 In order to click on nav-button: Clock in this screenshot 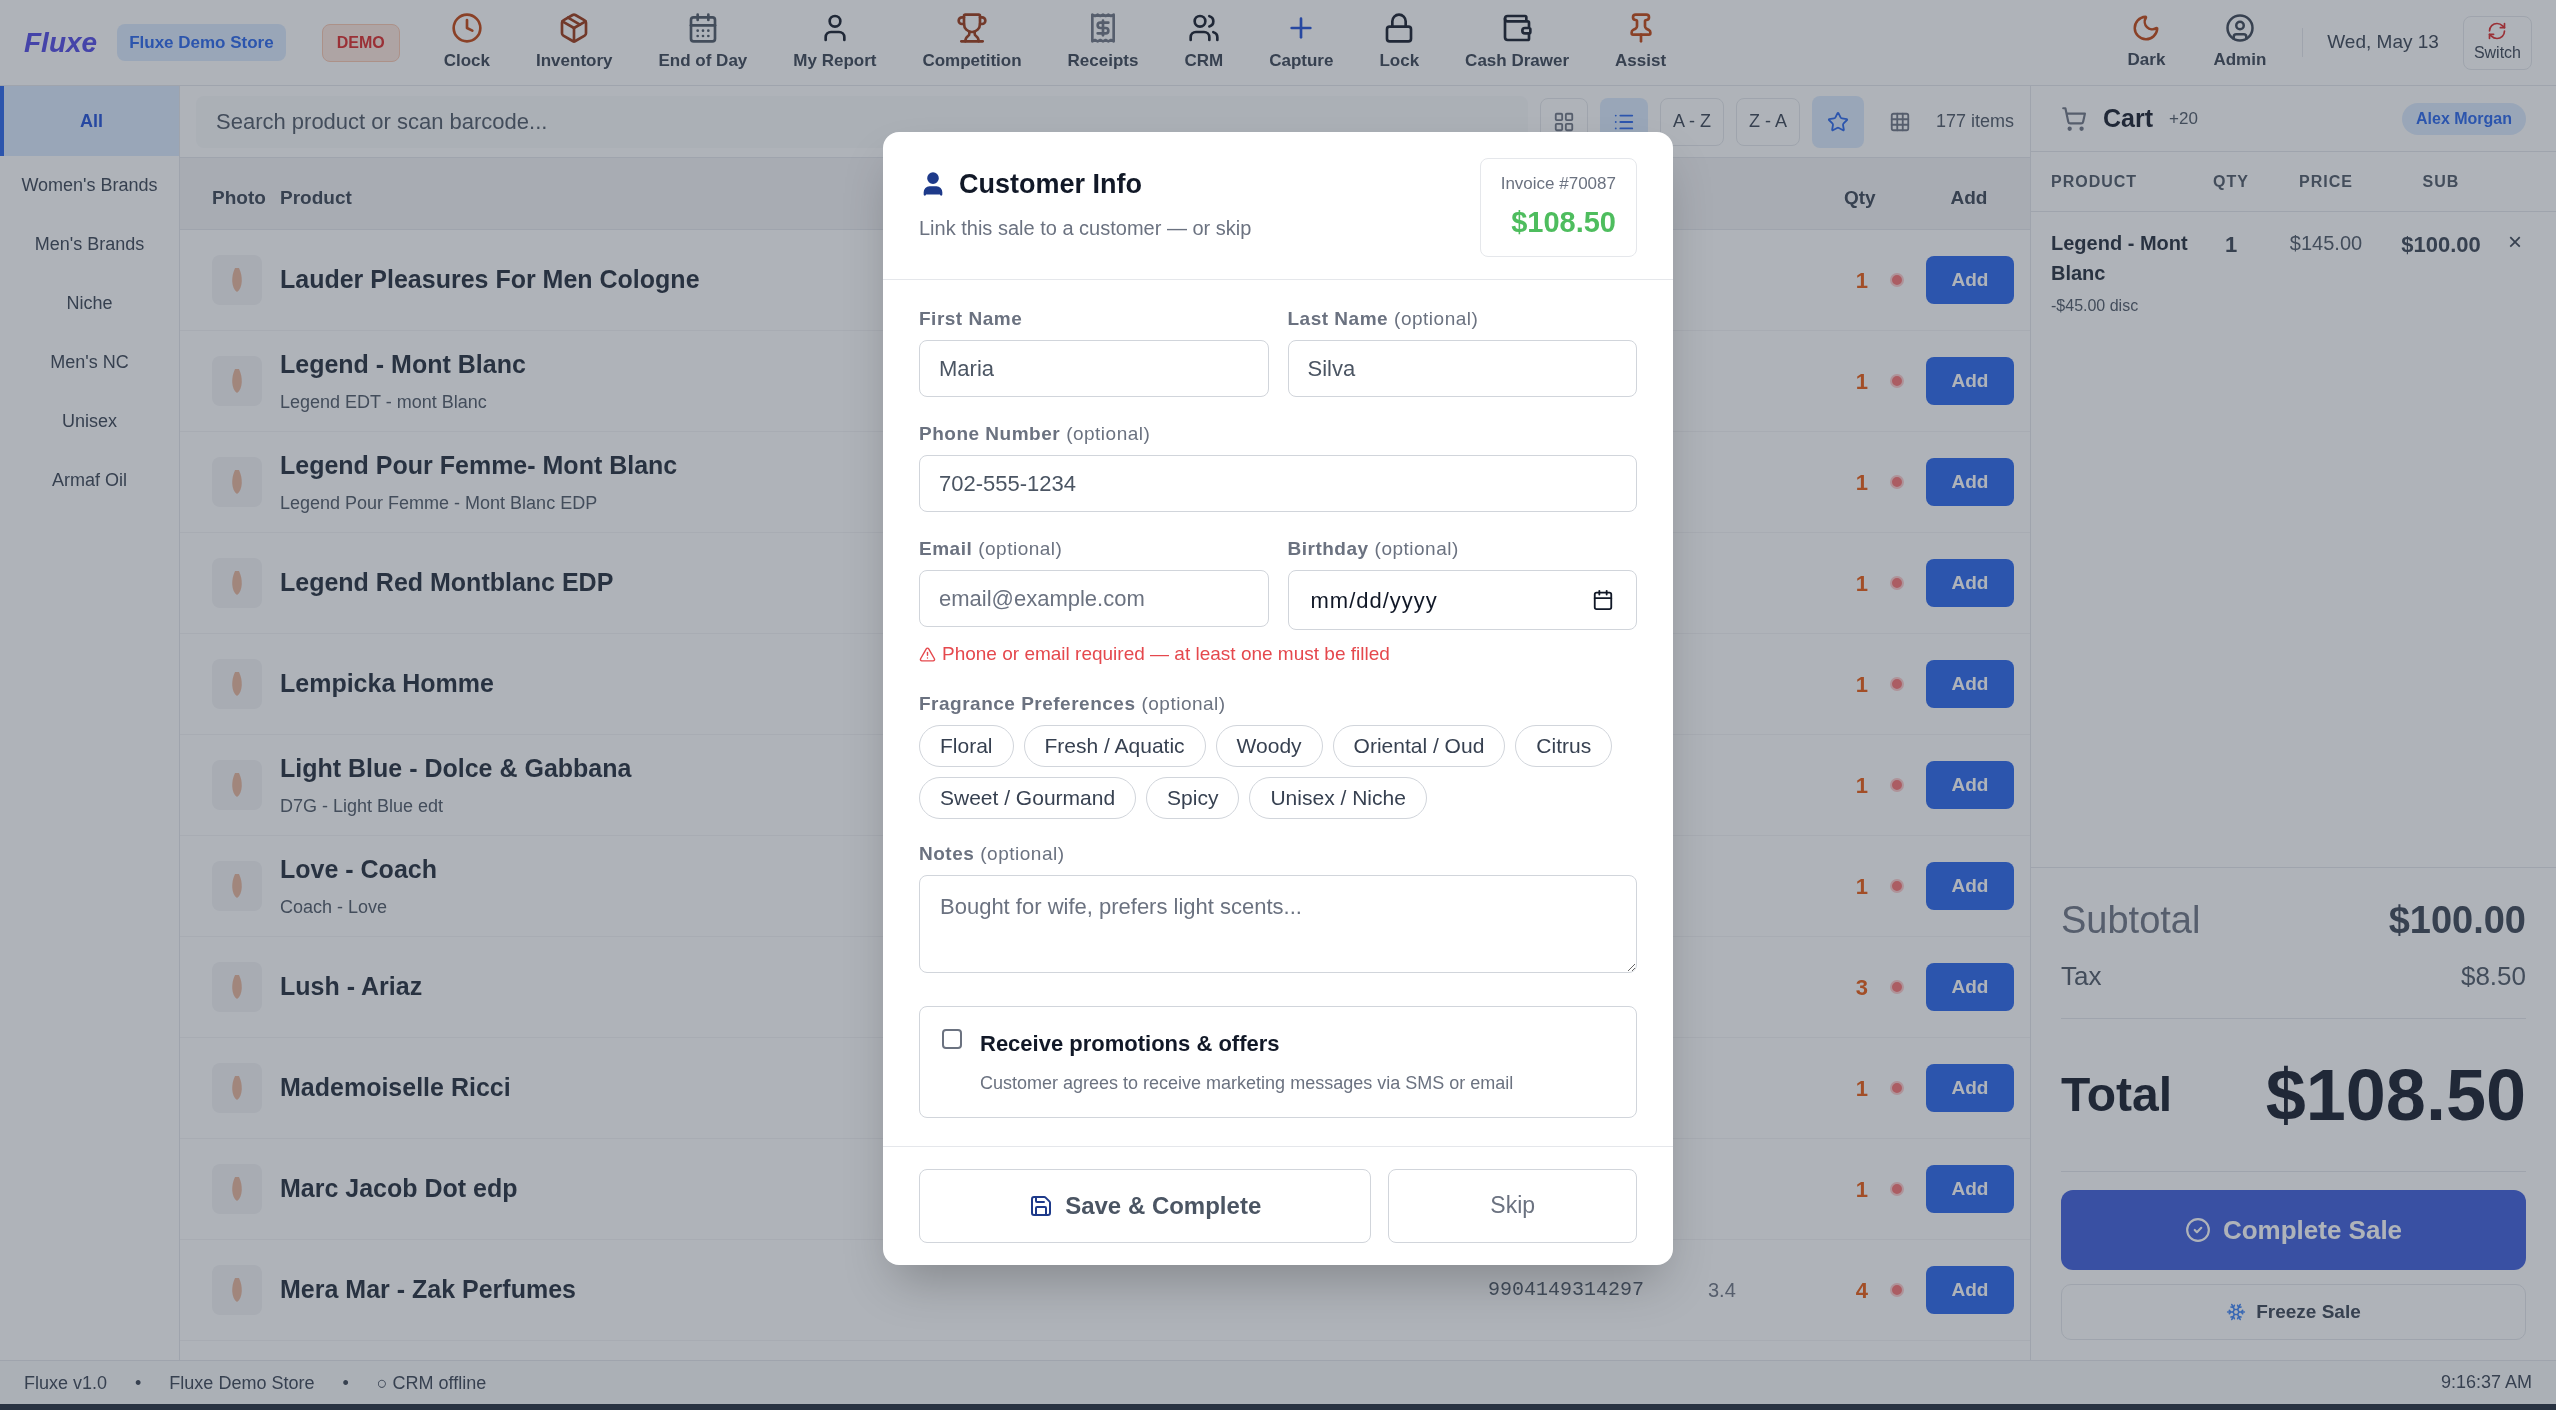, I will do `click(466, 42)`.